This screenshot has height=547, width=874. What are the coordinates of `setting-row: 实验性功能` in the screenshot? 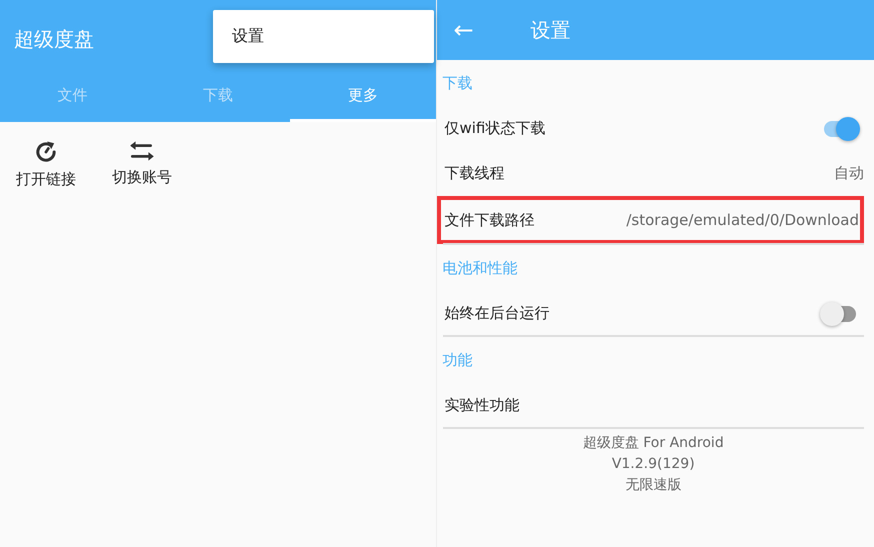 It's located at (653, 405).